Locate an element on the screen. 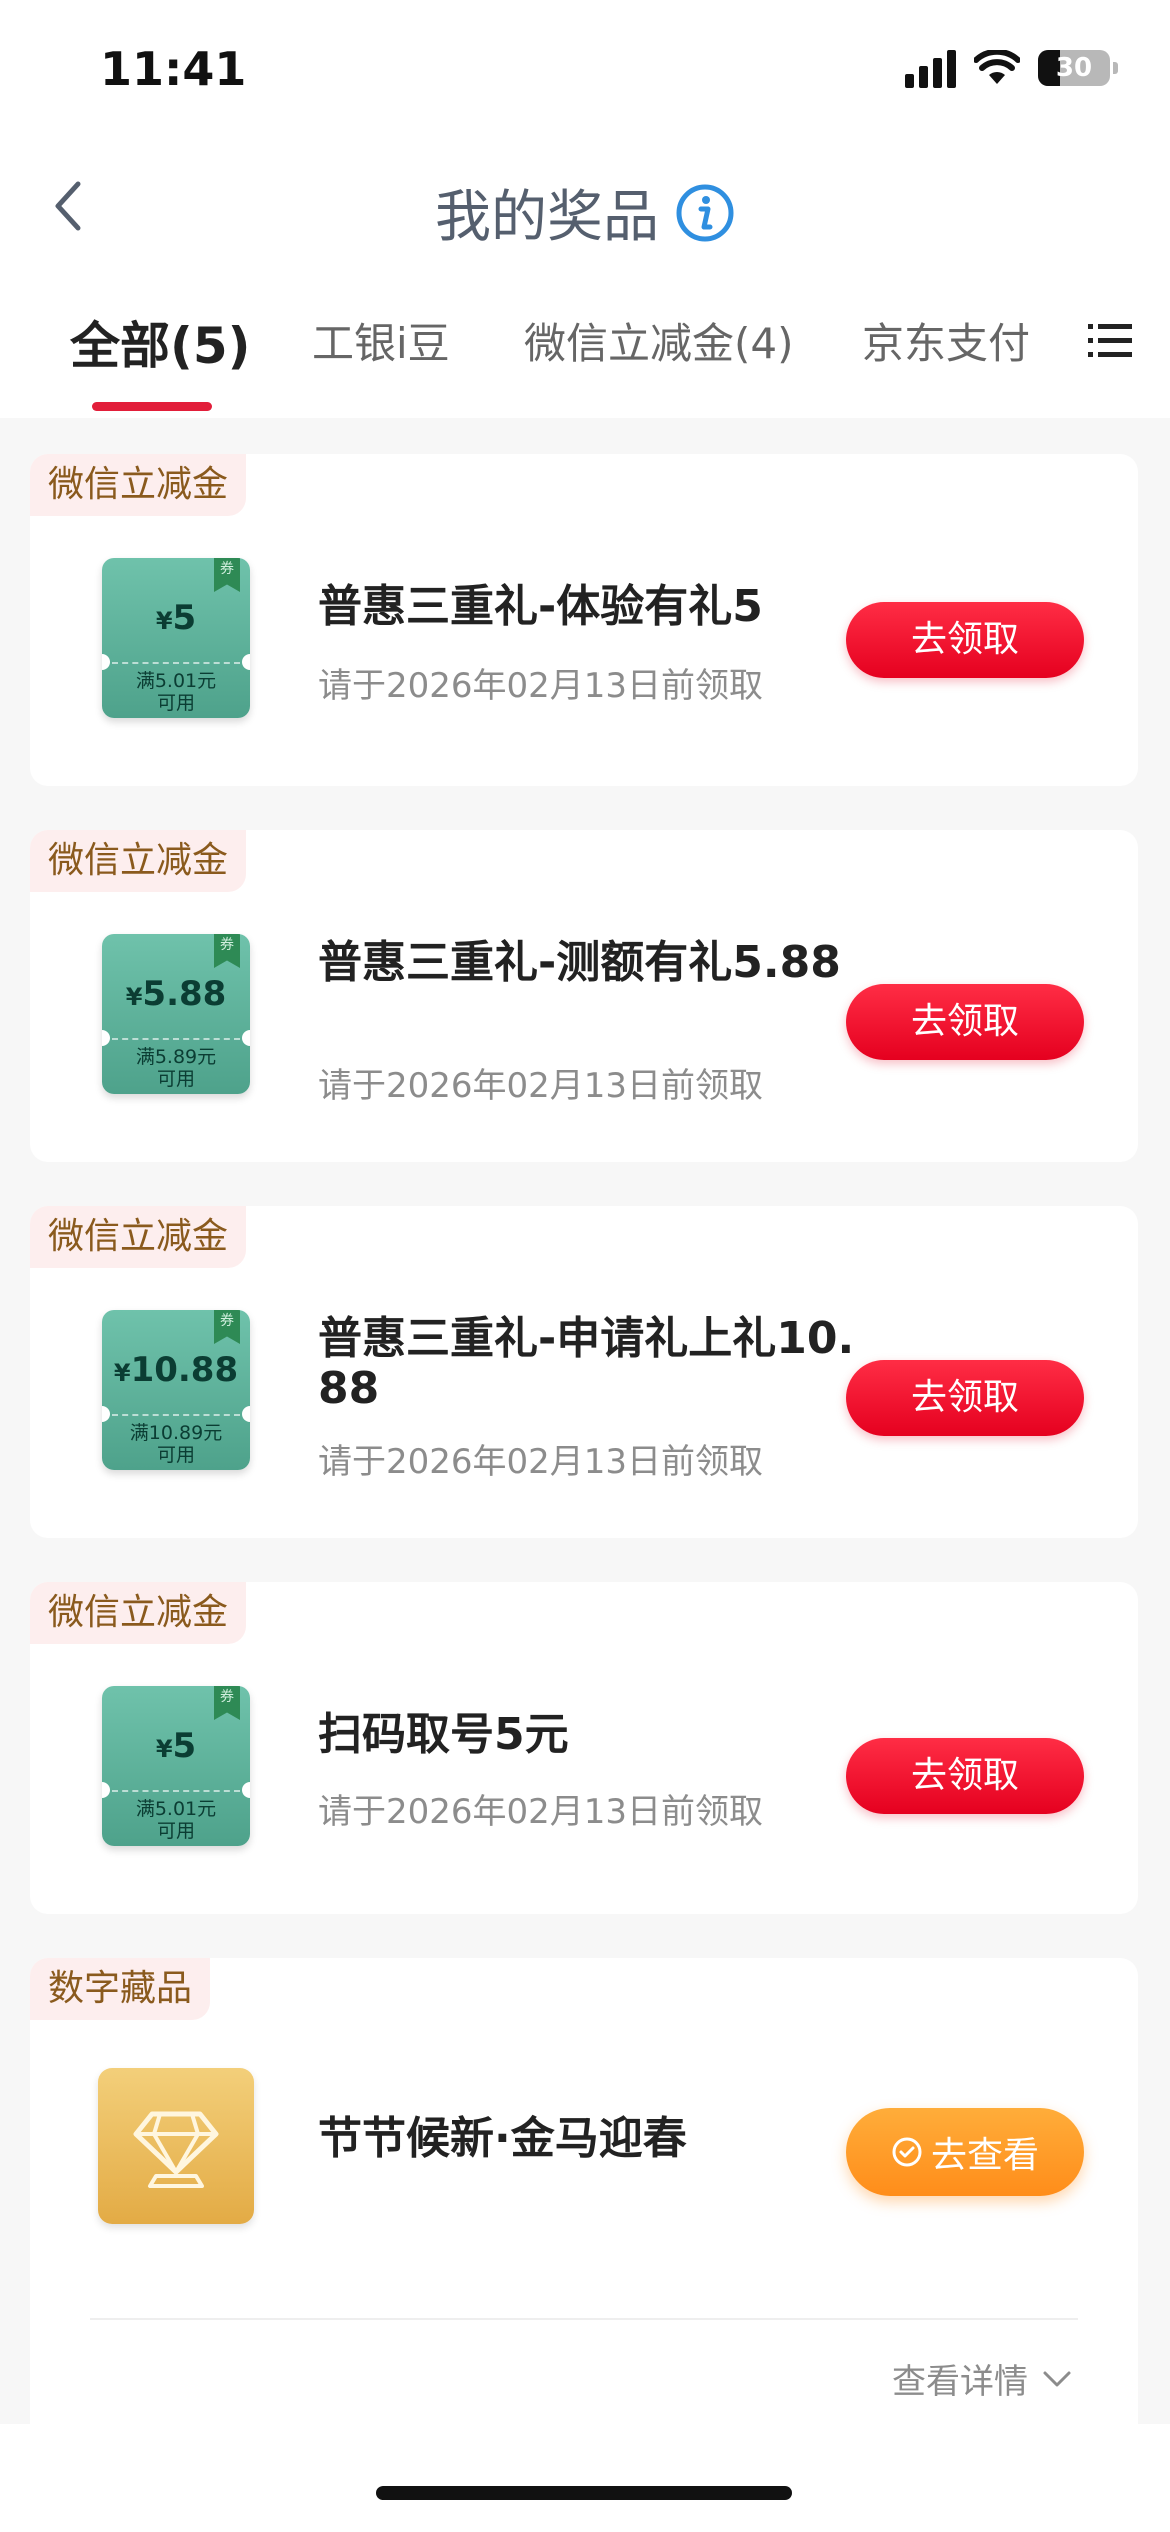 The height and width of the screenshot is (2532, 1170). tab-bar: 全部(5) 工银i豆 微信立减金(4) 京东支付 is located at coordinates (585, 364).